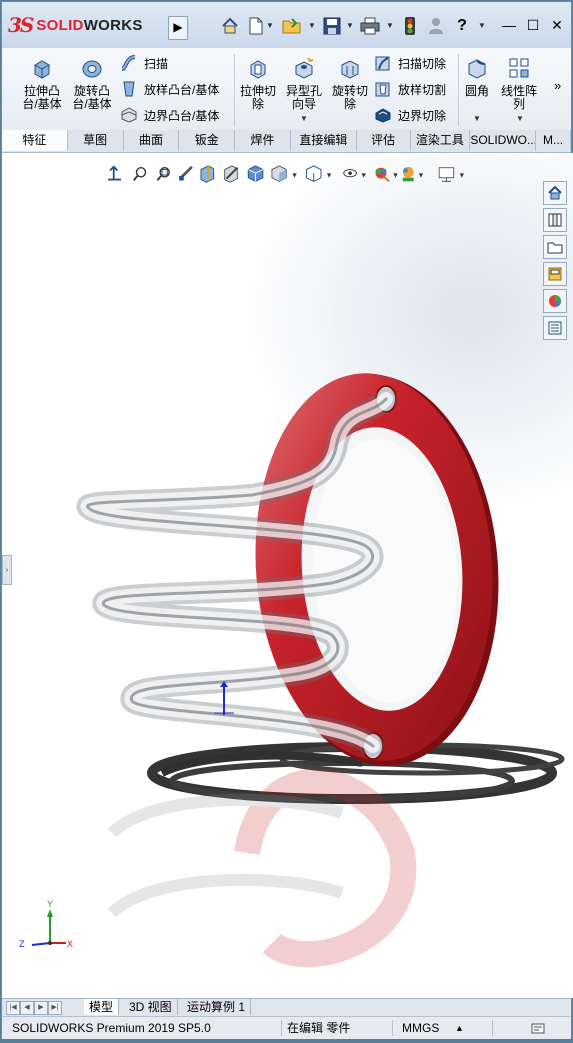 The height and width of the screenshot is (1043, 573). Describe the element at coordinates (263, 140) in the screenshot. I see `tab-weldments: 焊件` at that location.